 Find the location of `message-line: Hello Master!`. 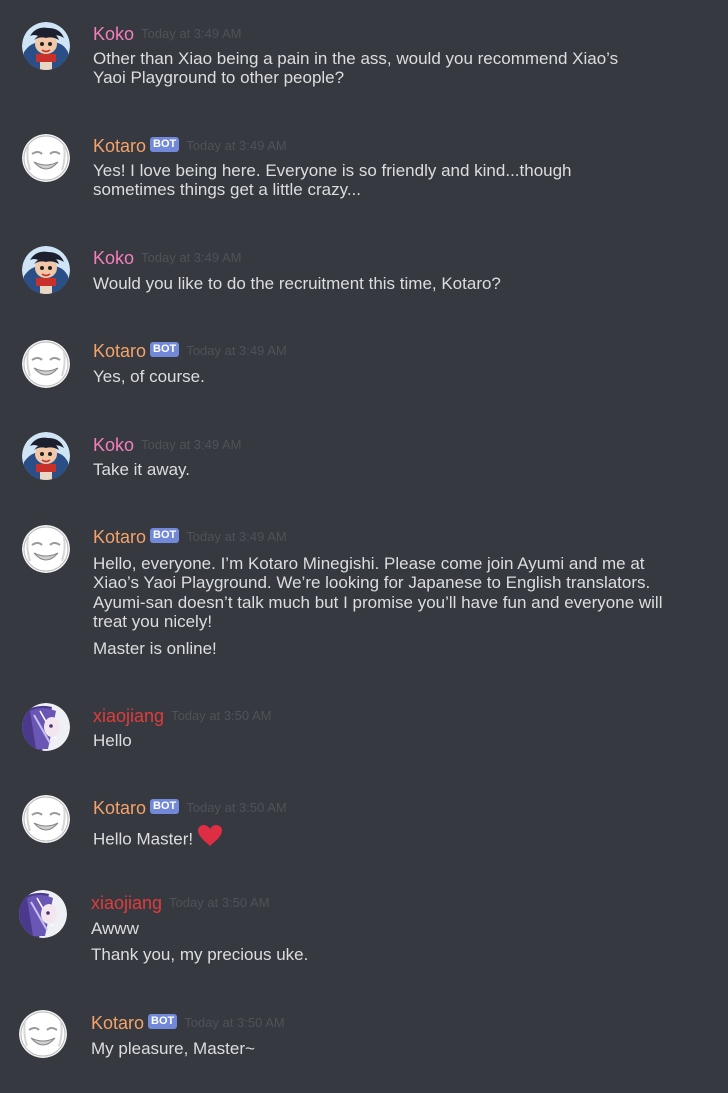

message-line: Hello Master! is located at coordinates (158, 839).